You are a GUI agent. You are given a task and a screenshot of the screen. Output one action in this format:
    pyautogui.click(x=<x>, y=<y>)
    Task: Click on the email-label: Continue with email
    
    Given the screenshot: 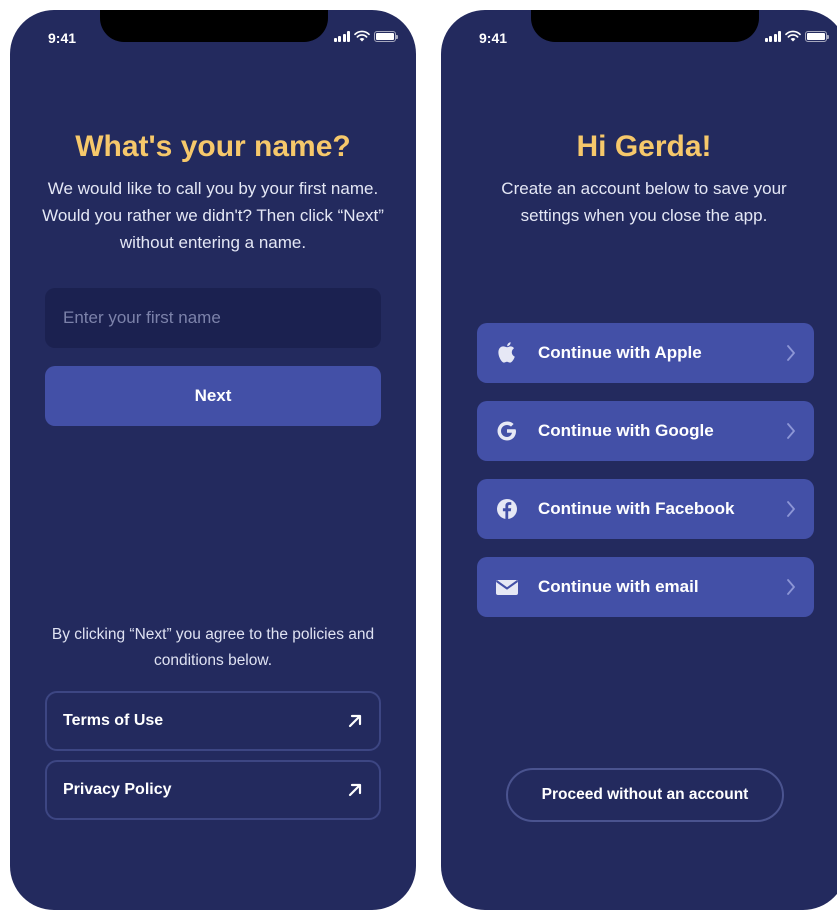 What is the action you would take?
    pyautogui.click(x=618, y=586)
    